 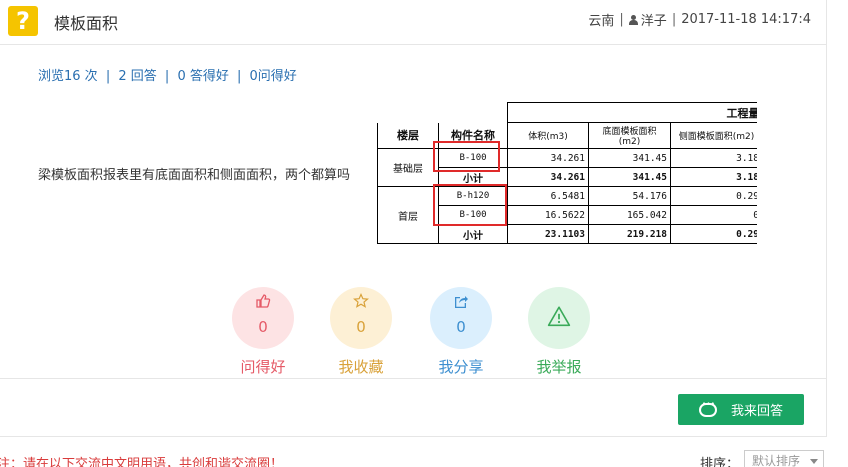 I want to click on question-meta: 云南 | 洋子 | 2017-11-18 14:17:4, so click(x=699, y=19).